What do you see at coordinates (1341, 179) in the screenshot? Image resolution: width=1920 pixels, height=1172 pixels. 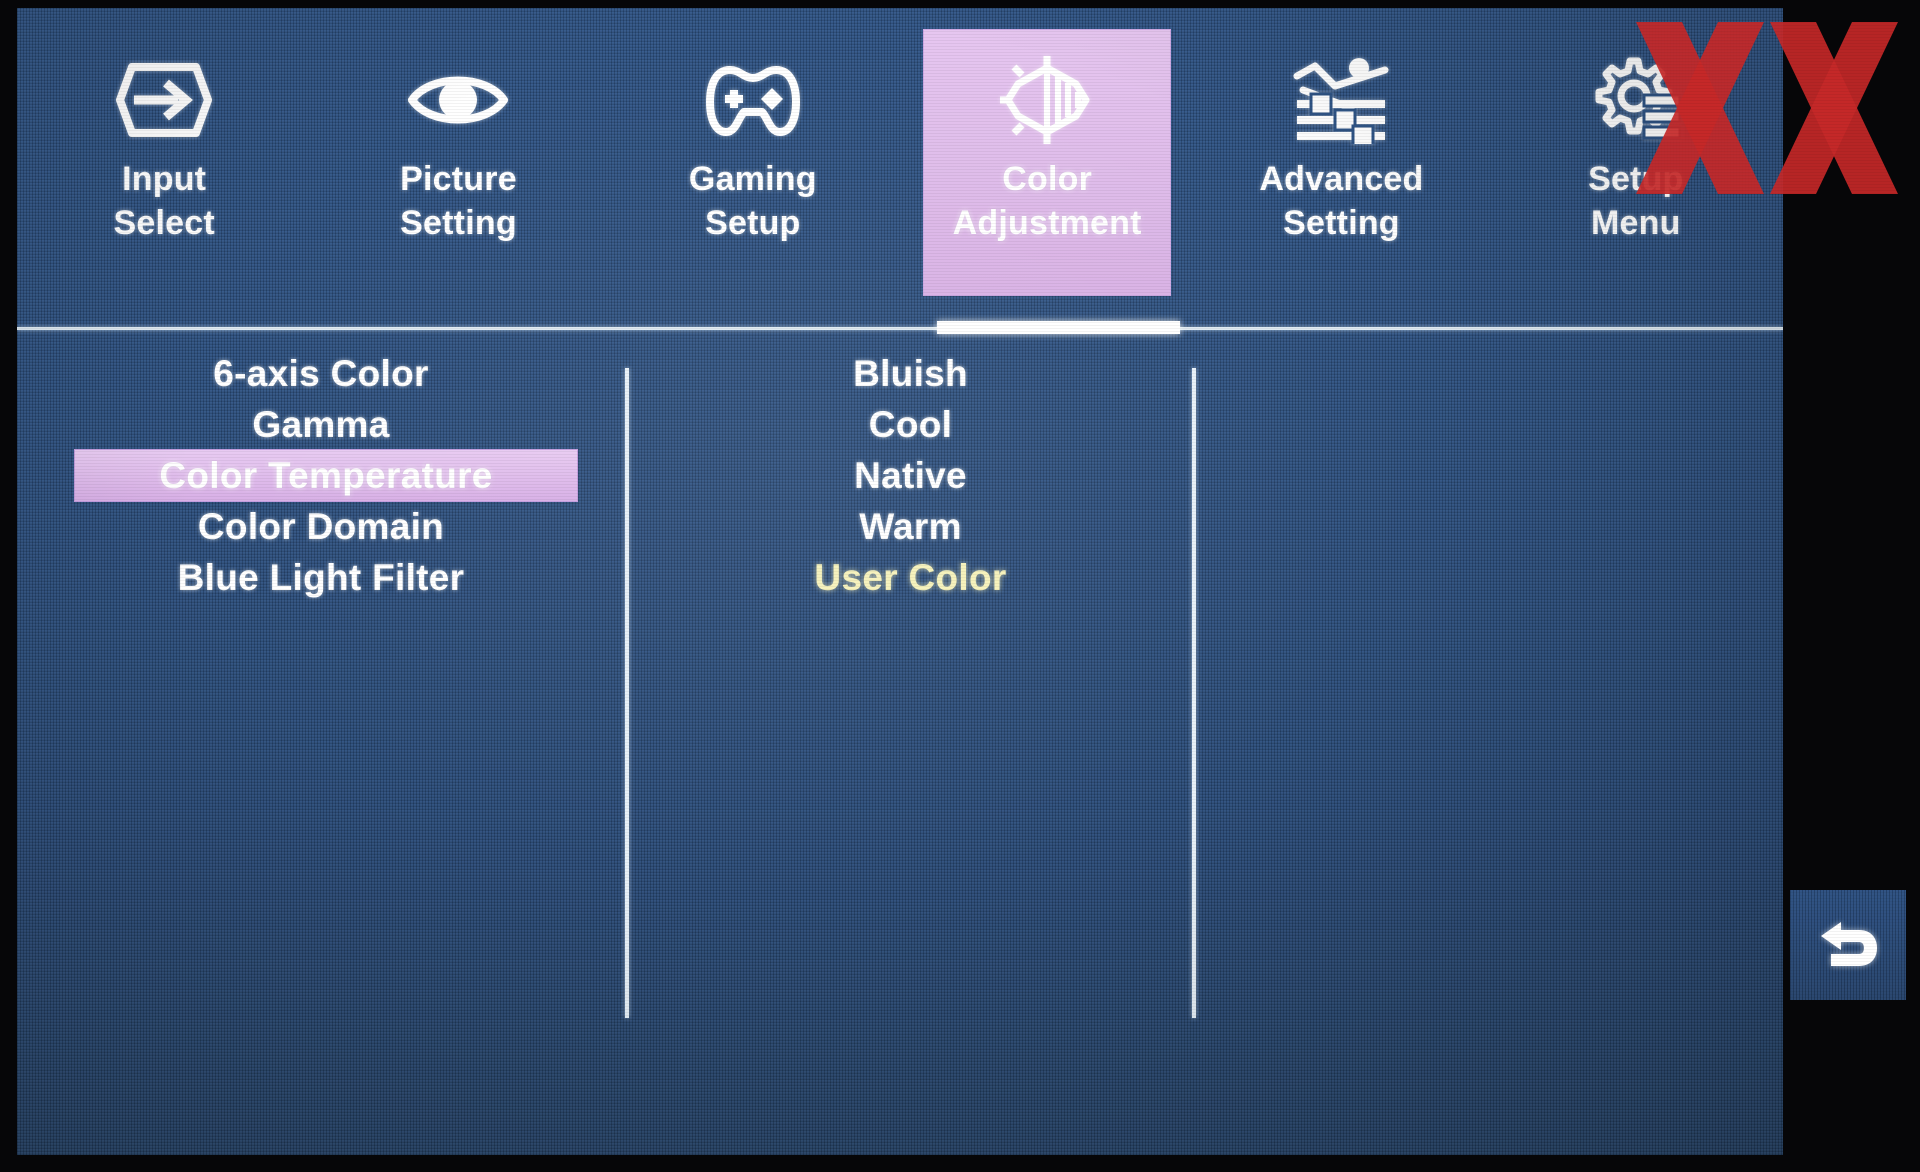 I see `tab-label-line1: Advanced` at bounding box center [1341, 179].